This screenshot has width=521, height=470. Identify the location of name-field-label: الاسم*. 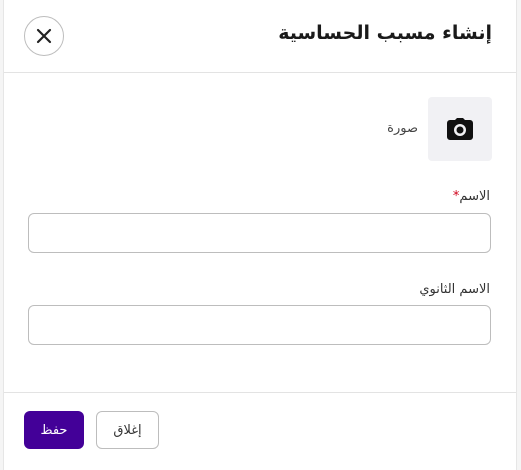
(471, 196).